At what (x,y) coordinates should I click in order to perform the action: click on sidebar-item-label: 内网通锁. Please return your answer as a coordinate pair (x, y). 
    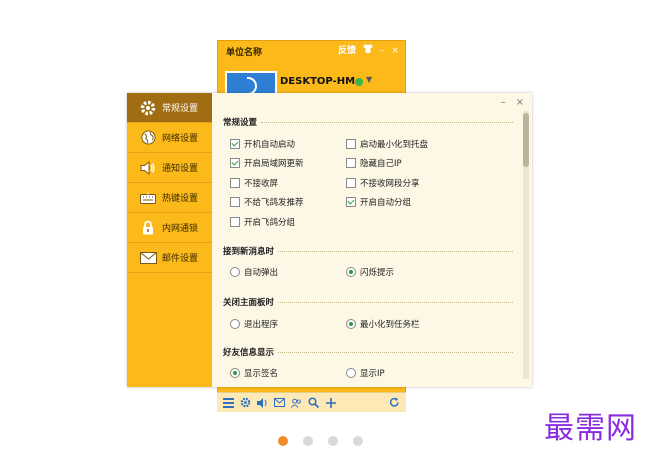
    Looking at the image, I should click on (180, 229).